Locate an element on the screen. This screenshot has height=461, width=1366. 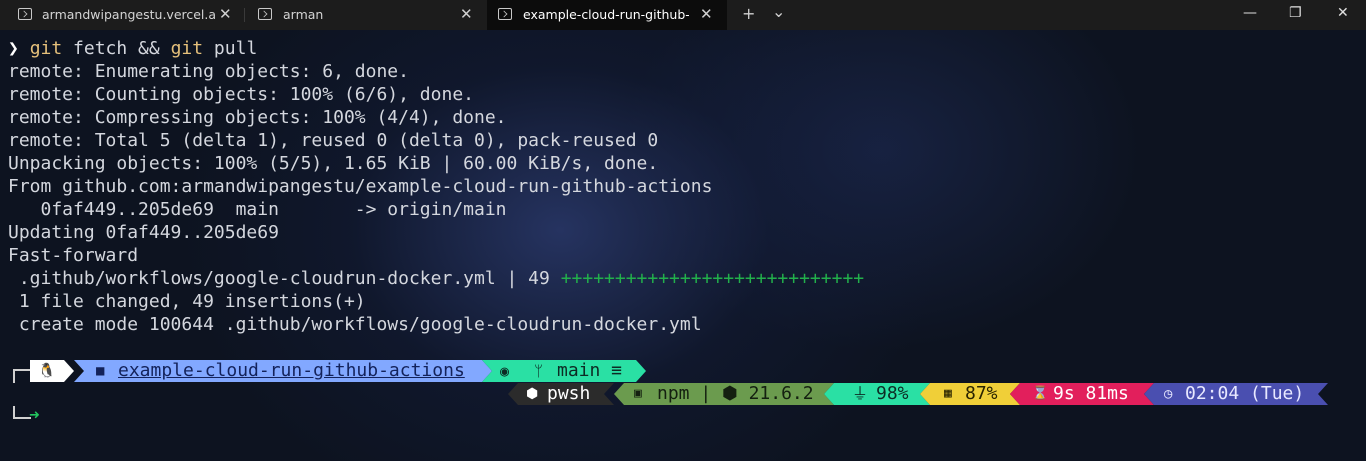
timer-icon: ⌛ is located at coordinates (1040, 393).